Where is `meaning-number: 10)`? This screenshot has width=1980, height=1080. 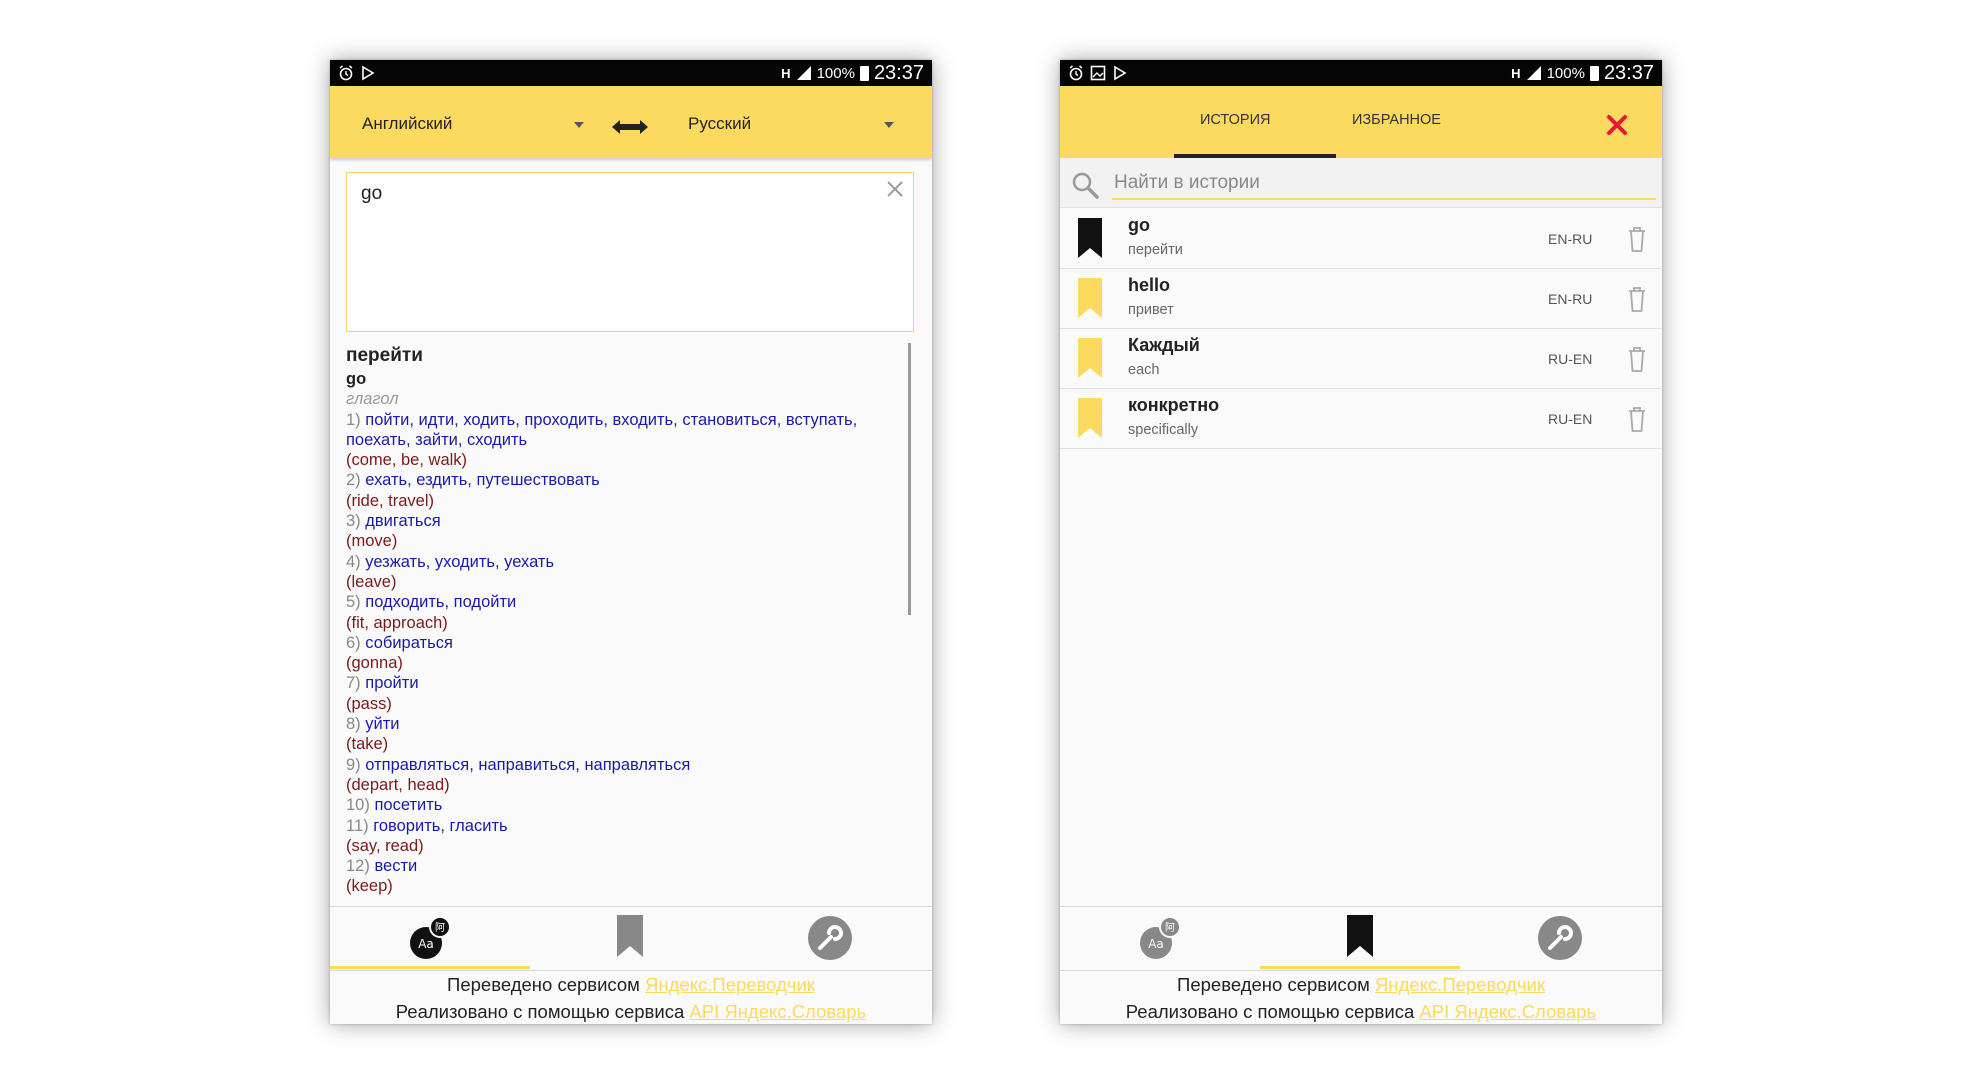
meaning-number: 10) is located at coordinates (358, 805).